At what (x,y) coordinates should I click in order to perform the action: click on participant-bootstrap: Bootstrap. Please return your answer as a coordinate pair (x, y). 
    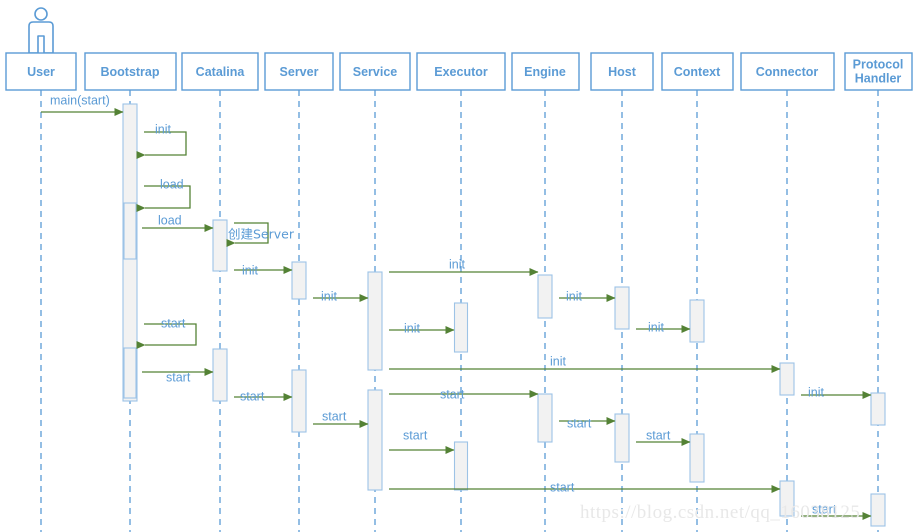
    Looking at the image, I should click on (130, 71).